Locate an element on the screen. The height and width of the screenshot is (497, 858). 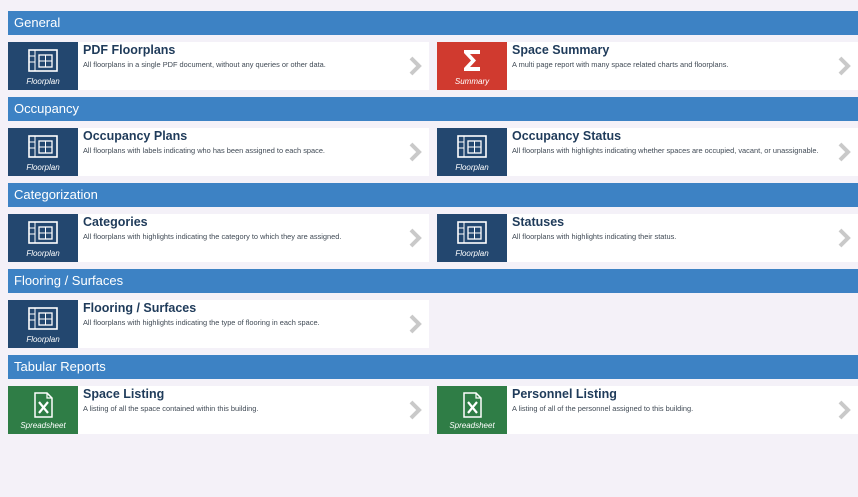
section-header-flooring-surfaces: Flooring / Surfaces is located at coordinates (433, 281).